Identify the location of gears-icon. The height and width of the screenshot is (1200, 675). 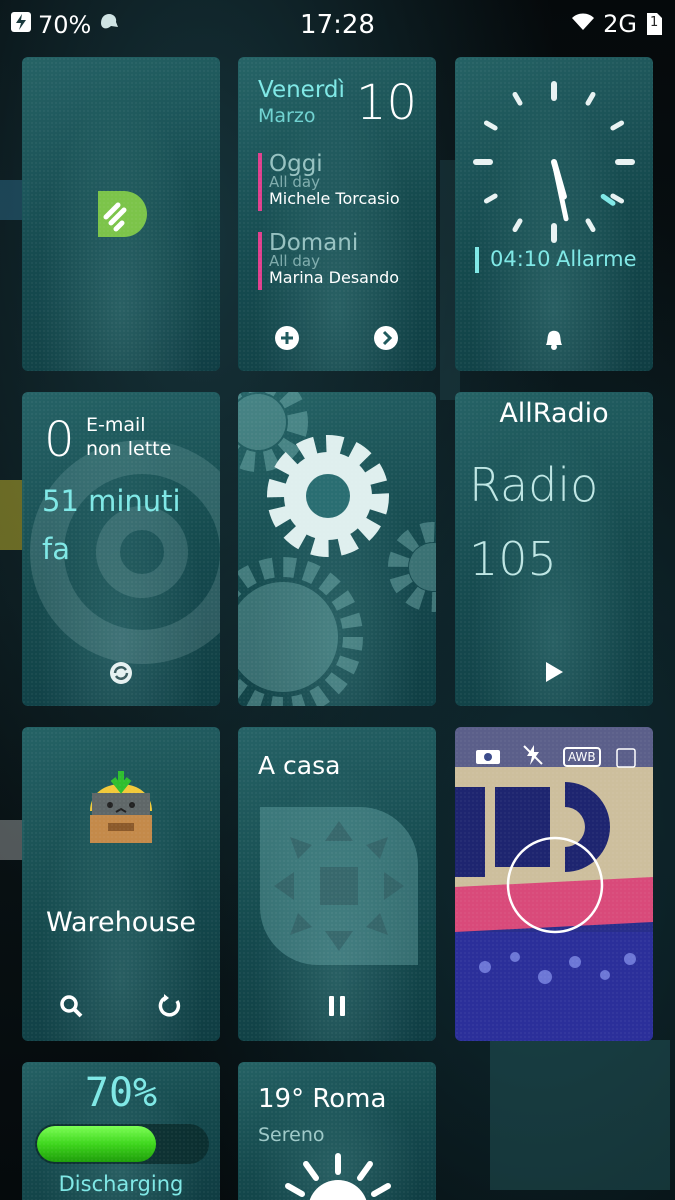
(337, 549).